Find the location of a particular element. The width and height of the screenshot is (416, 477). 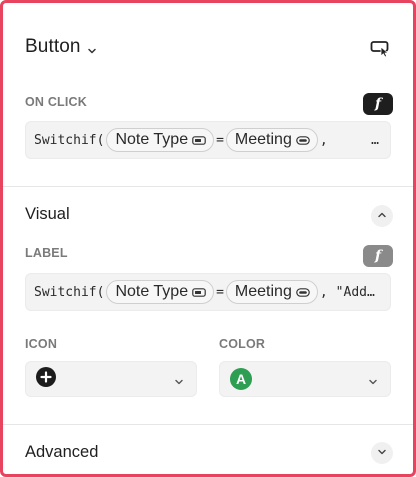

color-select: A is located at coordinates (305, 379).